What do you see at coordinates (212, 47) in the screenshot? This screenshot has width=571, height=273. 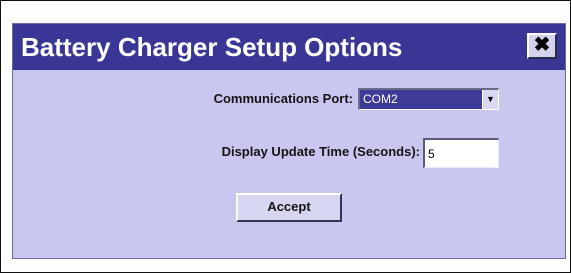 I see `dialog-title: Battery Charger Setup Options` at bounding box center [212, 47].